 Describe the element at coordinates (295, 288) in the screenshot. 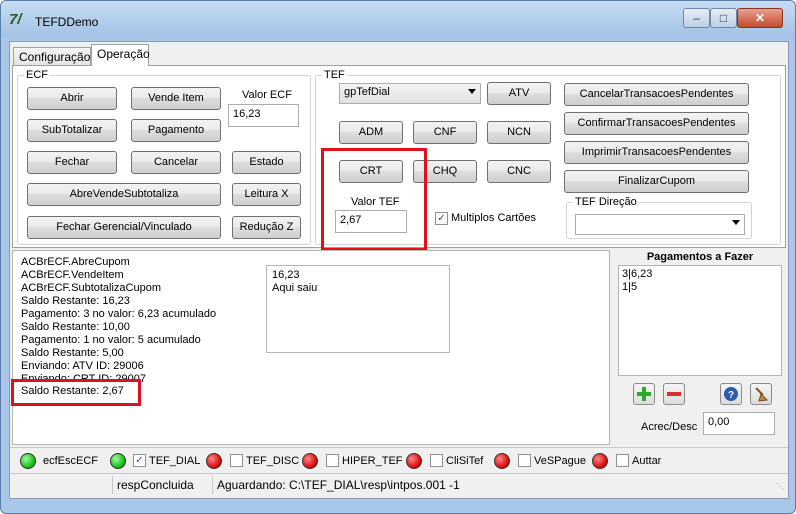

I see `response-line: Aqui saiu` at that location.